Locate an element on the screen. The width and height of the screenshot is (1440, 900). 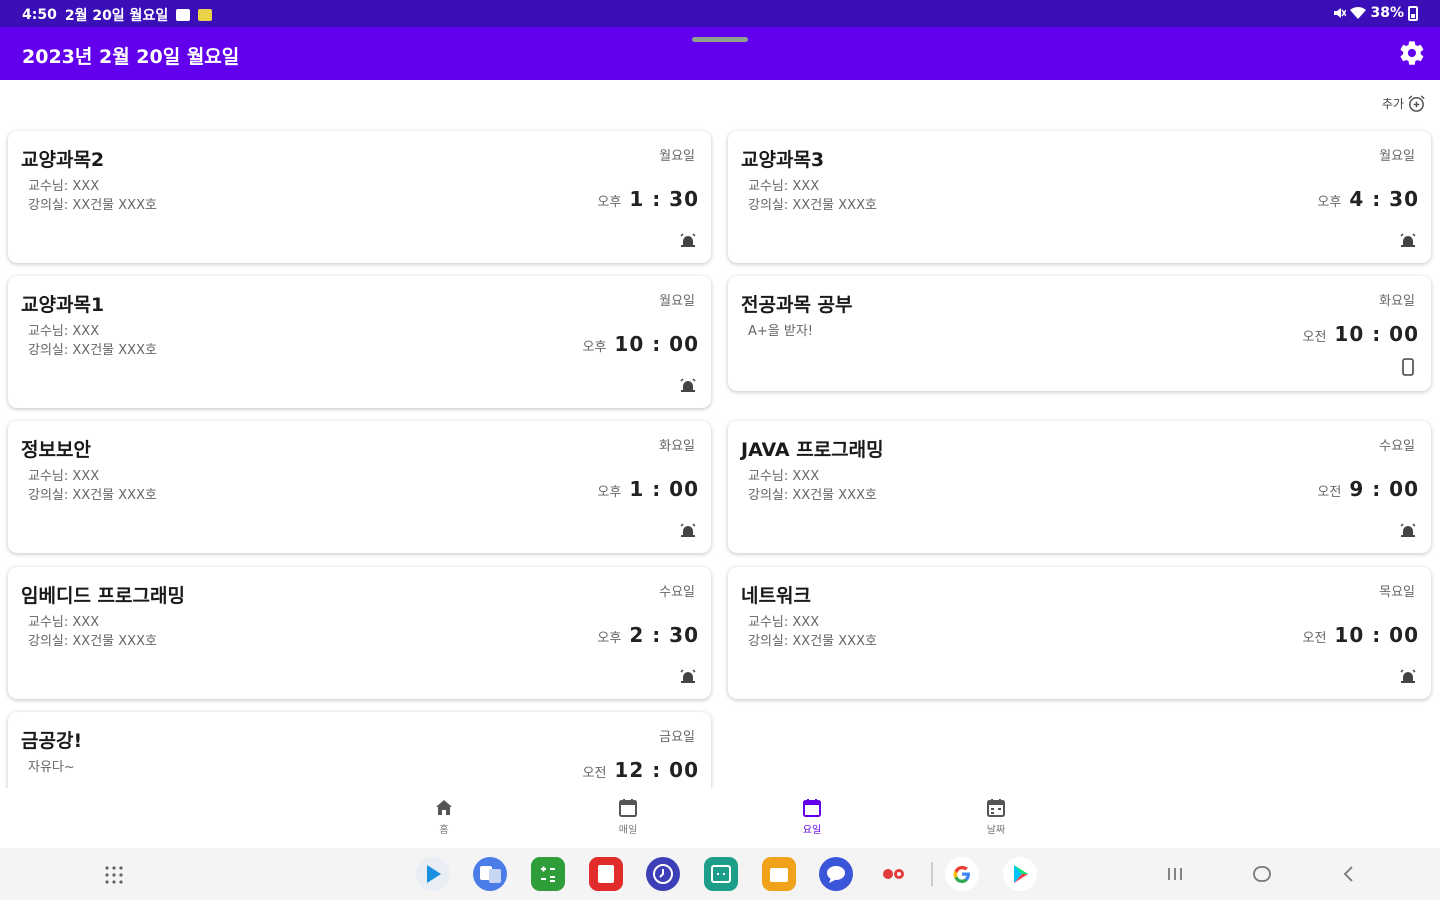
phone-icon is located at coordinates (1408, 367).